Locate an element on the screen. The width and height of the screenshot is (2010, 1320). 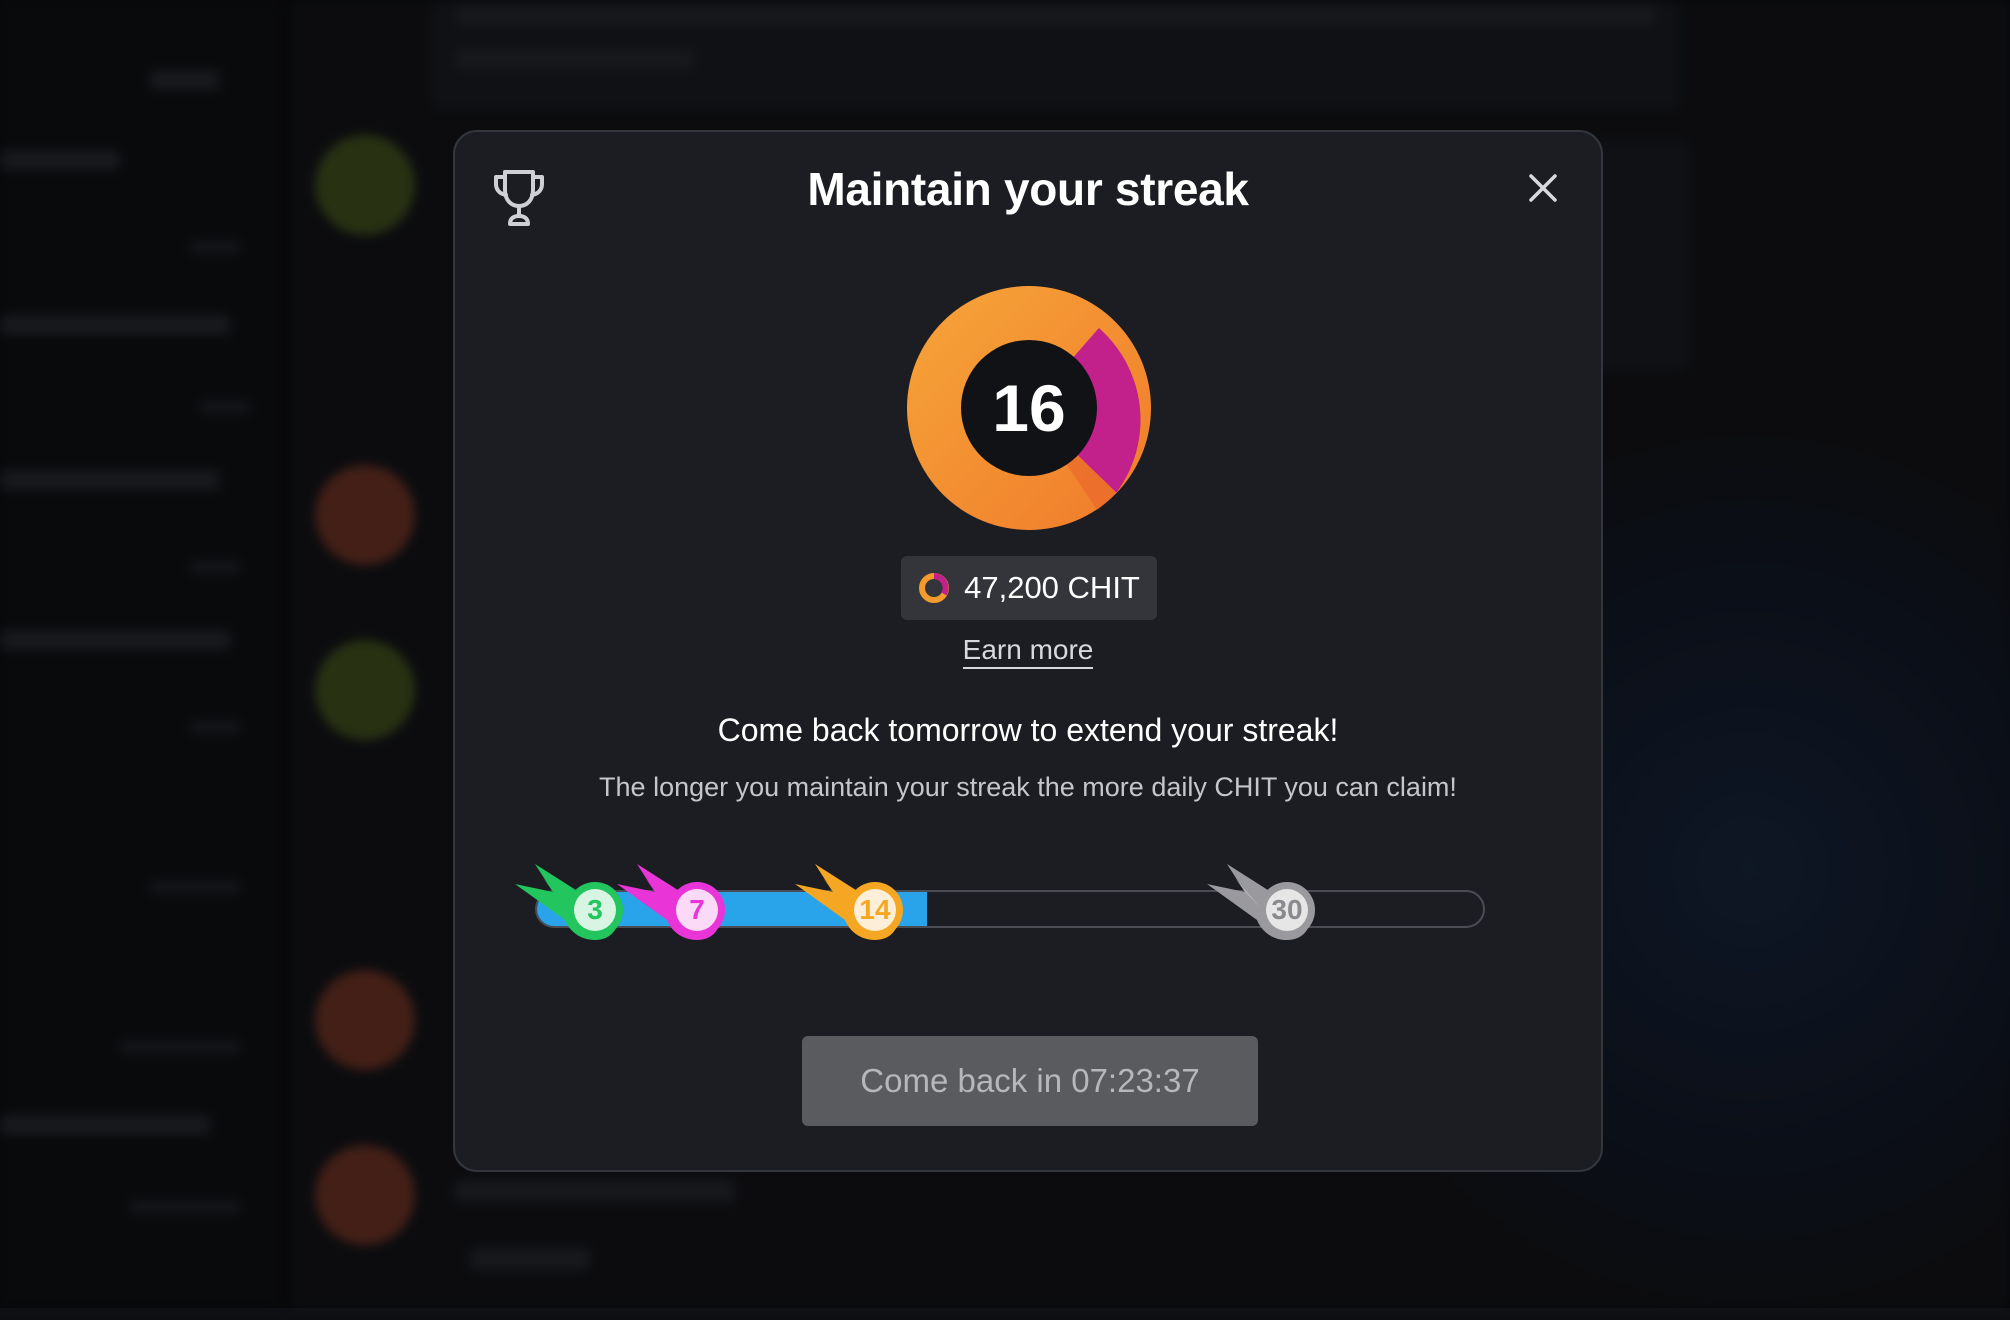
milestone-label: 3 is located at coordinates (595, 909).